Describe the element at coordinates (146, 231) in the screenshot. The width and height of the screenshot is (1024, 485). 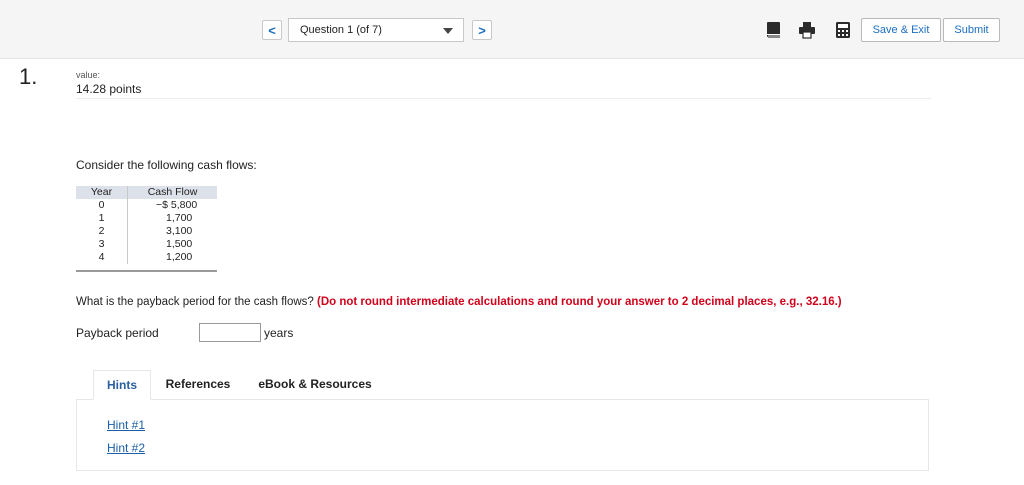
I see `table-row: 2 3,100` at that location.